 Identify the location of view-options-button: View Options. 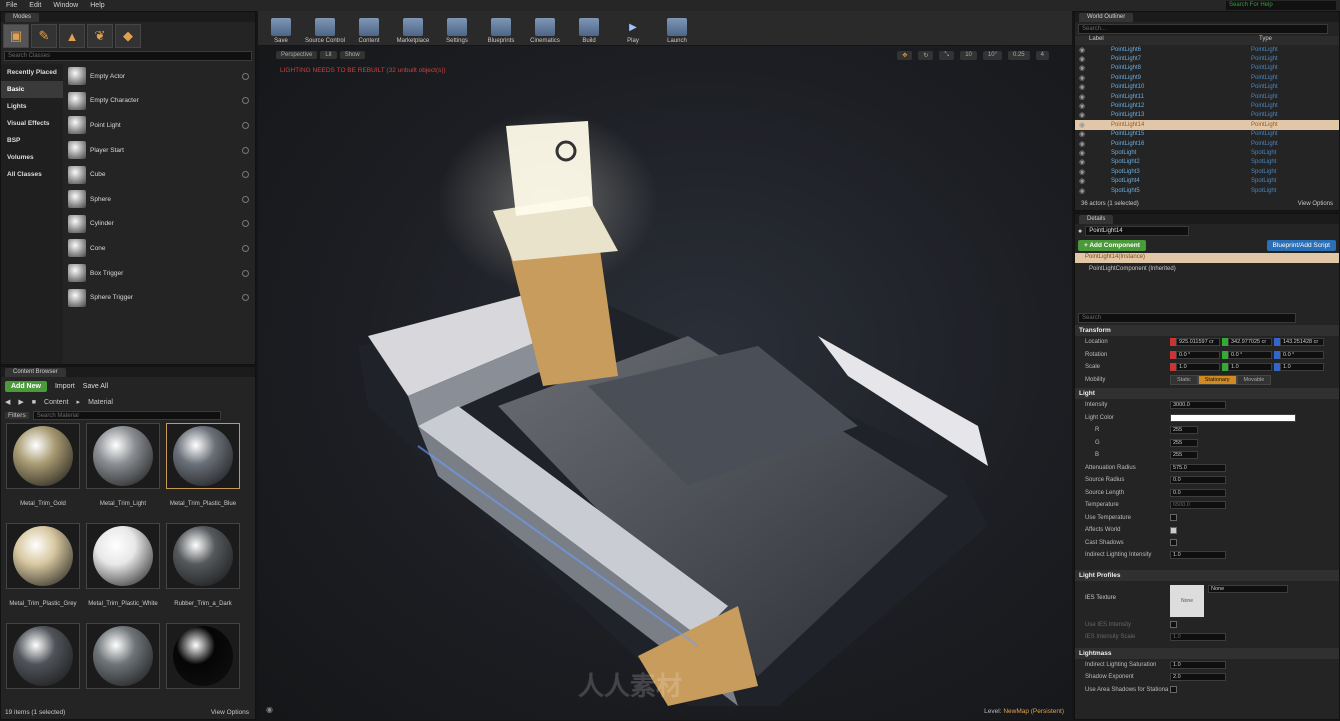
(230, 712).